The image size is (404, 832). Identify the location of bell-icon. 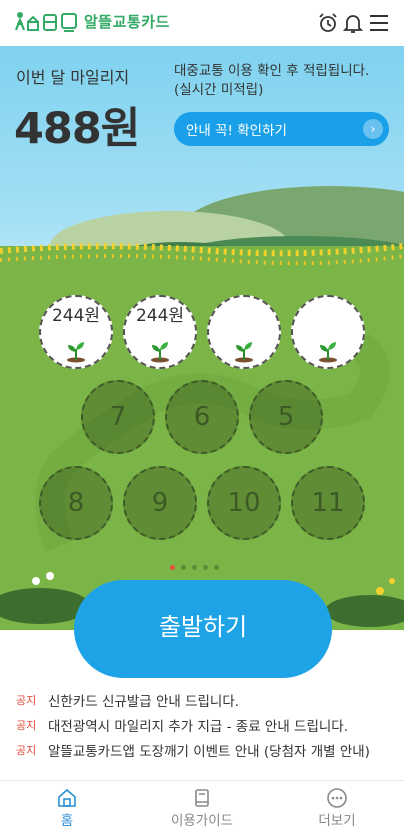
(353, 23).